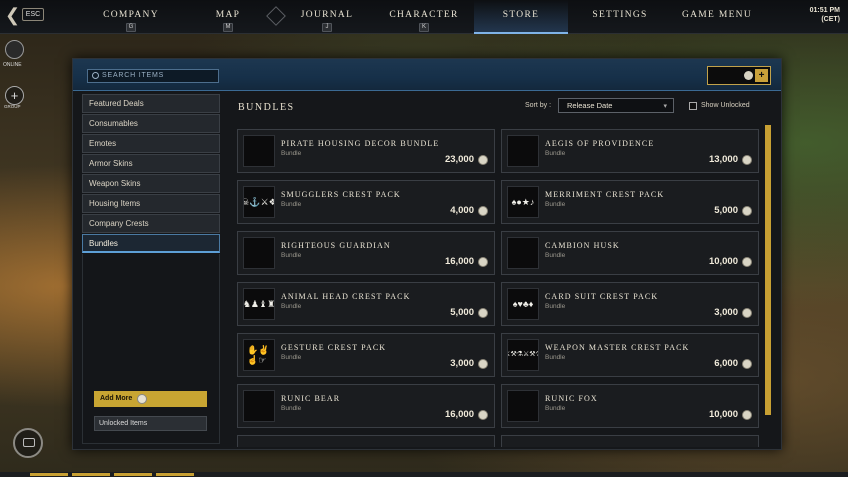 This screenshot has width=848, height=477. I want to click on weapon-crests-icon: ⚔⚒⚗⚔⚒⚗, so click(523, 355).